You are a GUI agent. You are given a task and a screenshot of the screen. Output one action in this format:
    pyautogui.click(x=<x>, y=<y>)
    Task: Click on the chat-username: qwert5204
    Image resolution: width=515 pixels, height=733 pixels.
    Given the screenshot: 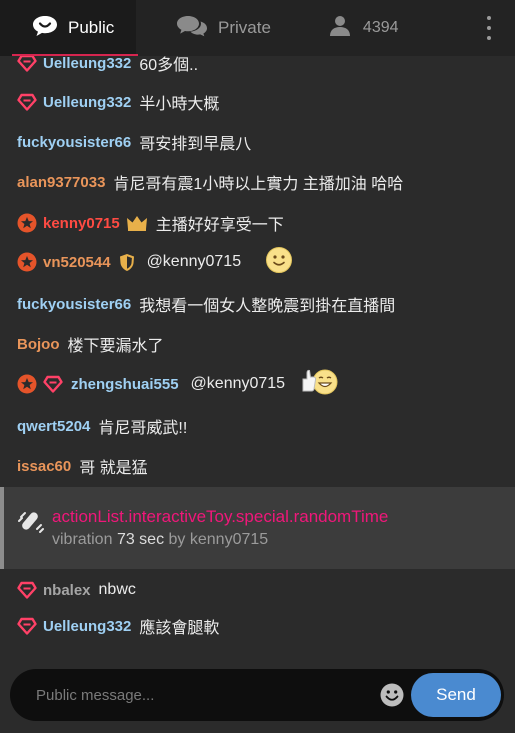 What is the action you would take?
    pyautogui.click(x=53, y=426)
    